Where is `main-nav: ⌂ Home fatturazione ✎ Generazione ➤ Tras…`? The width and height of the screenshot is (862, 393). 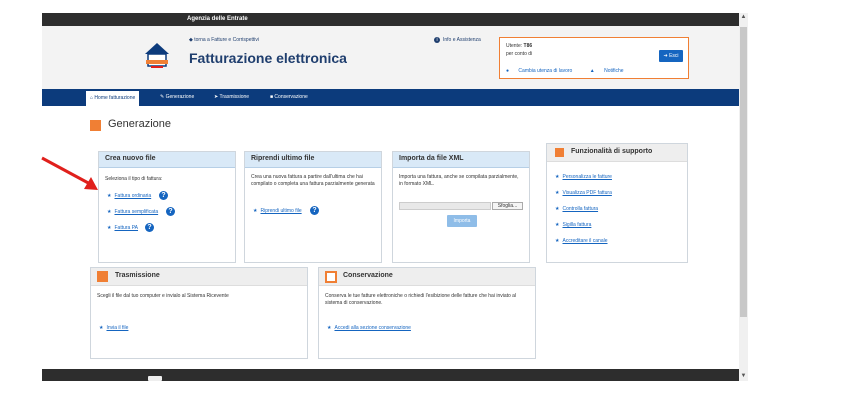
main-nav: ⌂ Home fatturazione ✎ Generazione ➤ Tras… is located at coordinates (390, 97).